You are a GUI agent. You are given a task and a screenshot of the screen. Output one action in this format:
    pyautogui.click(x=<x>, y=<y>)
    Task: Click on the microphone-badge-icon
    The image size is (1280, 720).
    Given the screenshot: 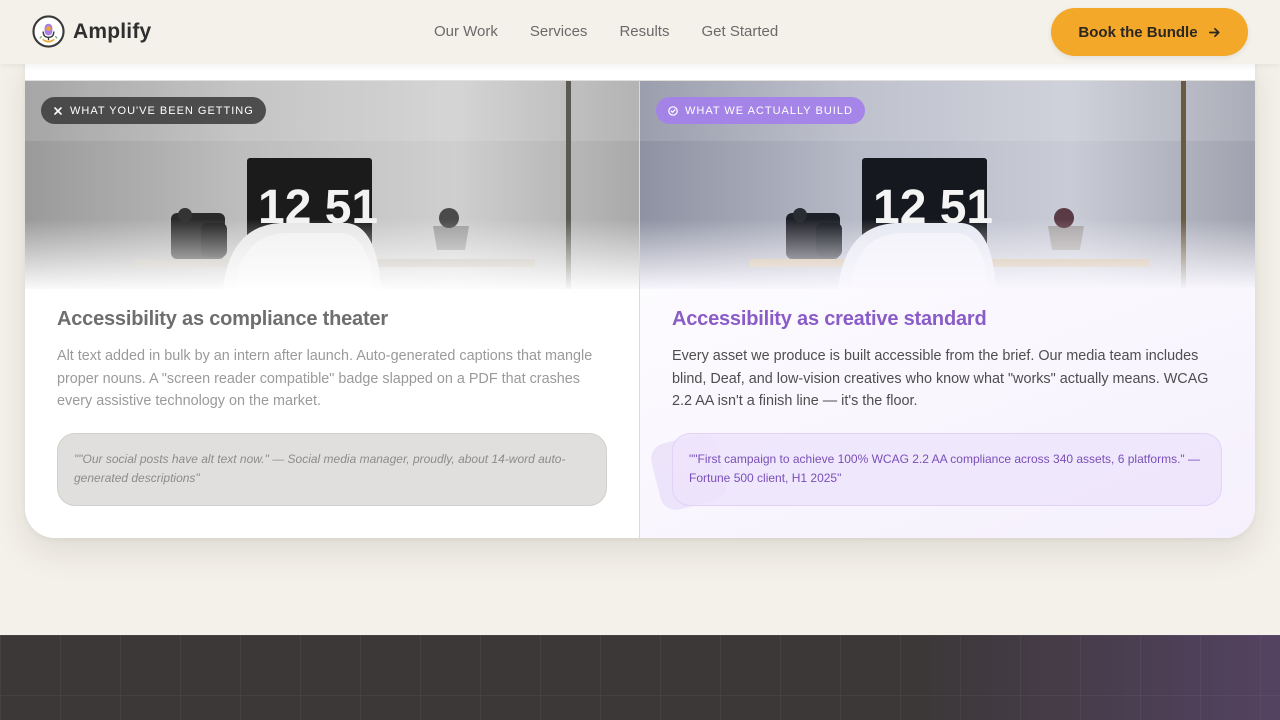 What is the action you would take?
    pyautogui.click(x=48, y=31)
    